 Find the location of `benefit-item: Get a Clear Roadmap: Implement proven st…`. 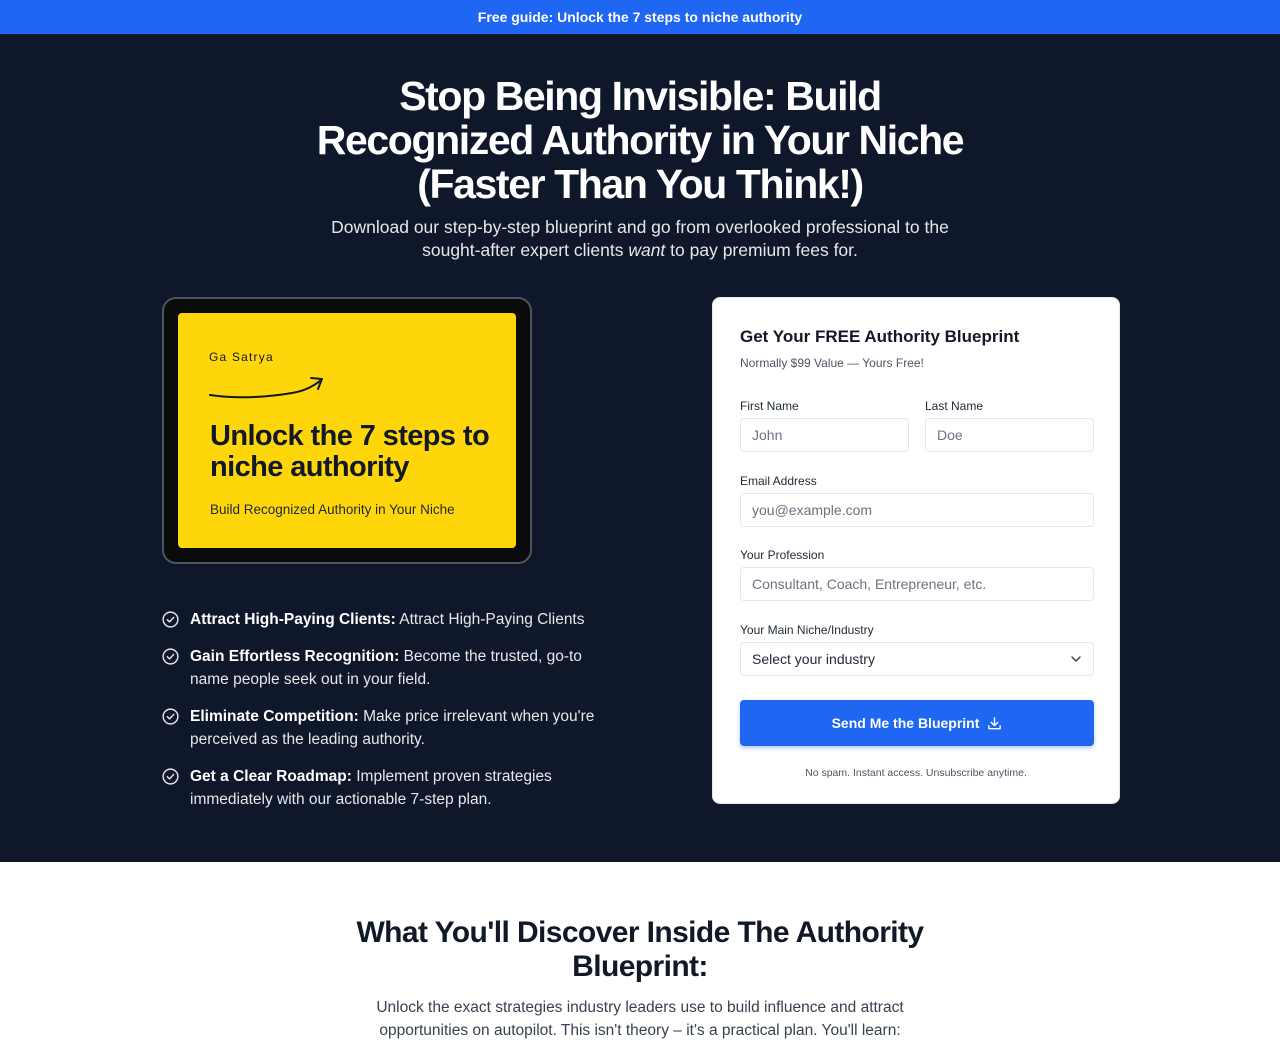

benefit-item: Get a Clear Roadmap: Implement proven st… is located at coordinates (392, 788).